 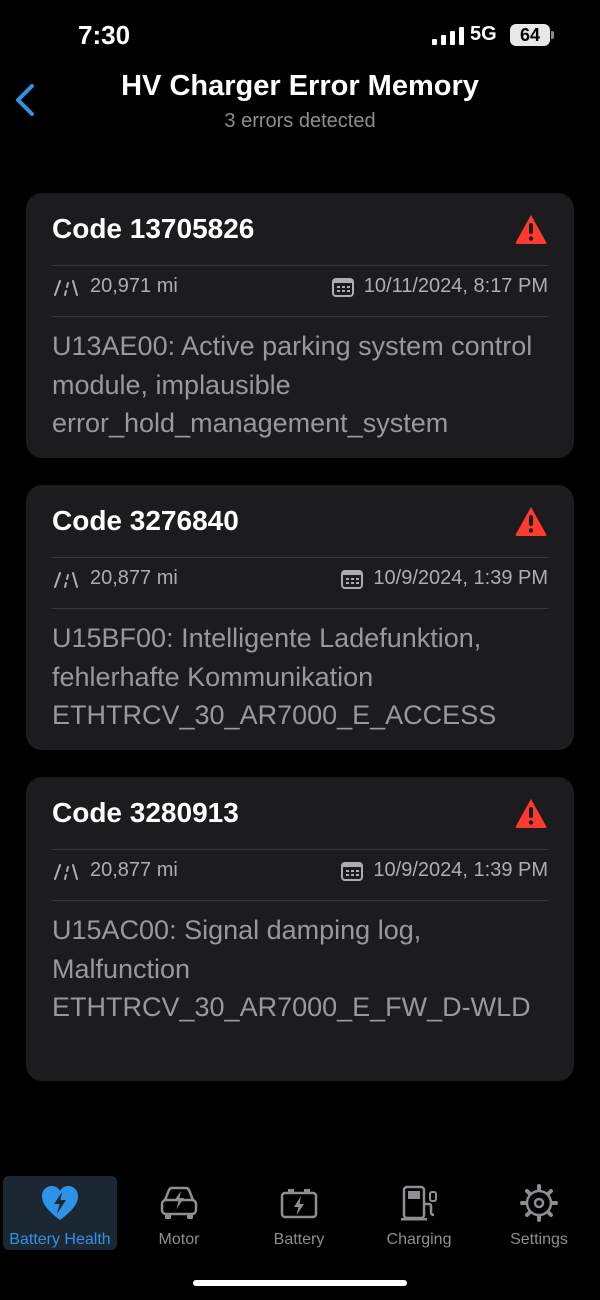 I want to click on tab-battery: Battery, so click(x=299, y=1213).